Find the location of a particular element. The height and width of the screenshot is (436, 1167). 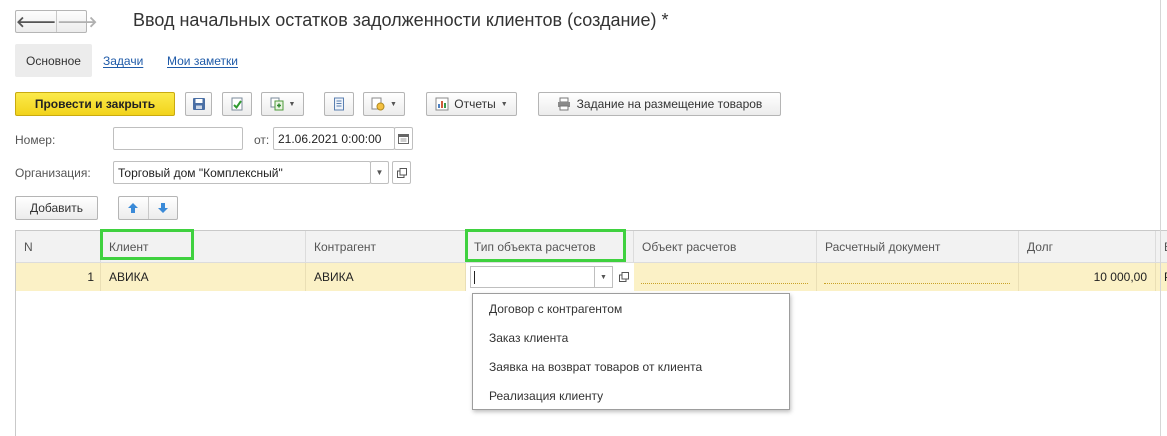

tab-main: Основное is located at coordinates (53, 60).